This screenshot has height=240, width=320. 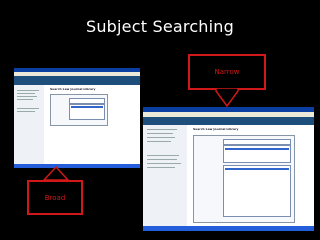 I want to click on narrow-callout: Narrow, so click(x=227, y=72).